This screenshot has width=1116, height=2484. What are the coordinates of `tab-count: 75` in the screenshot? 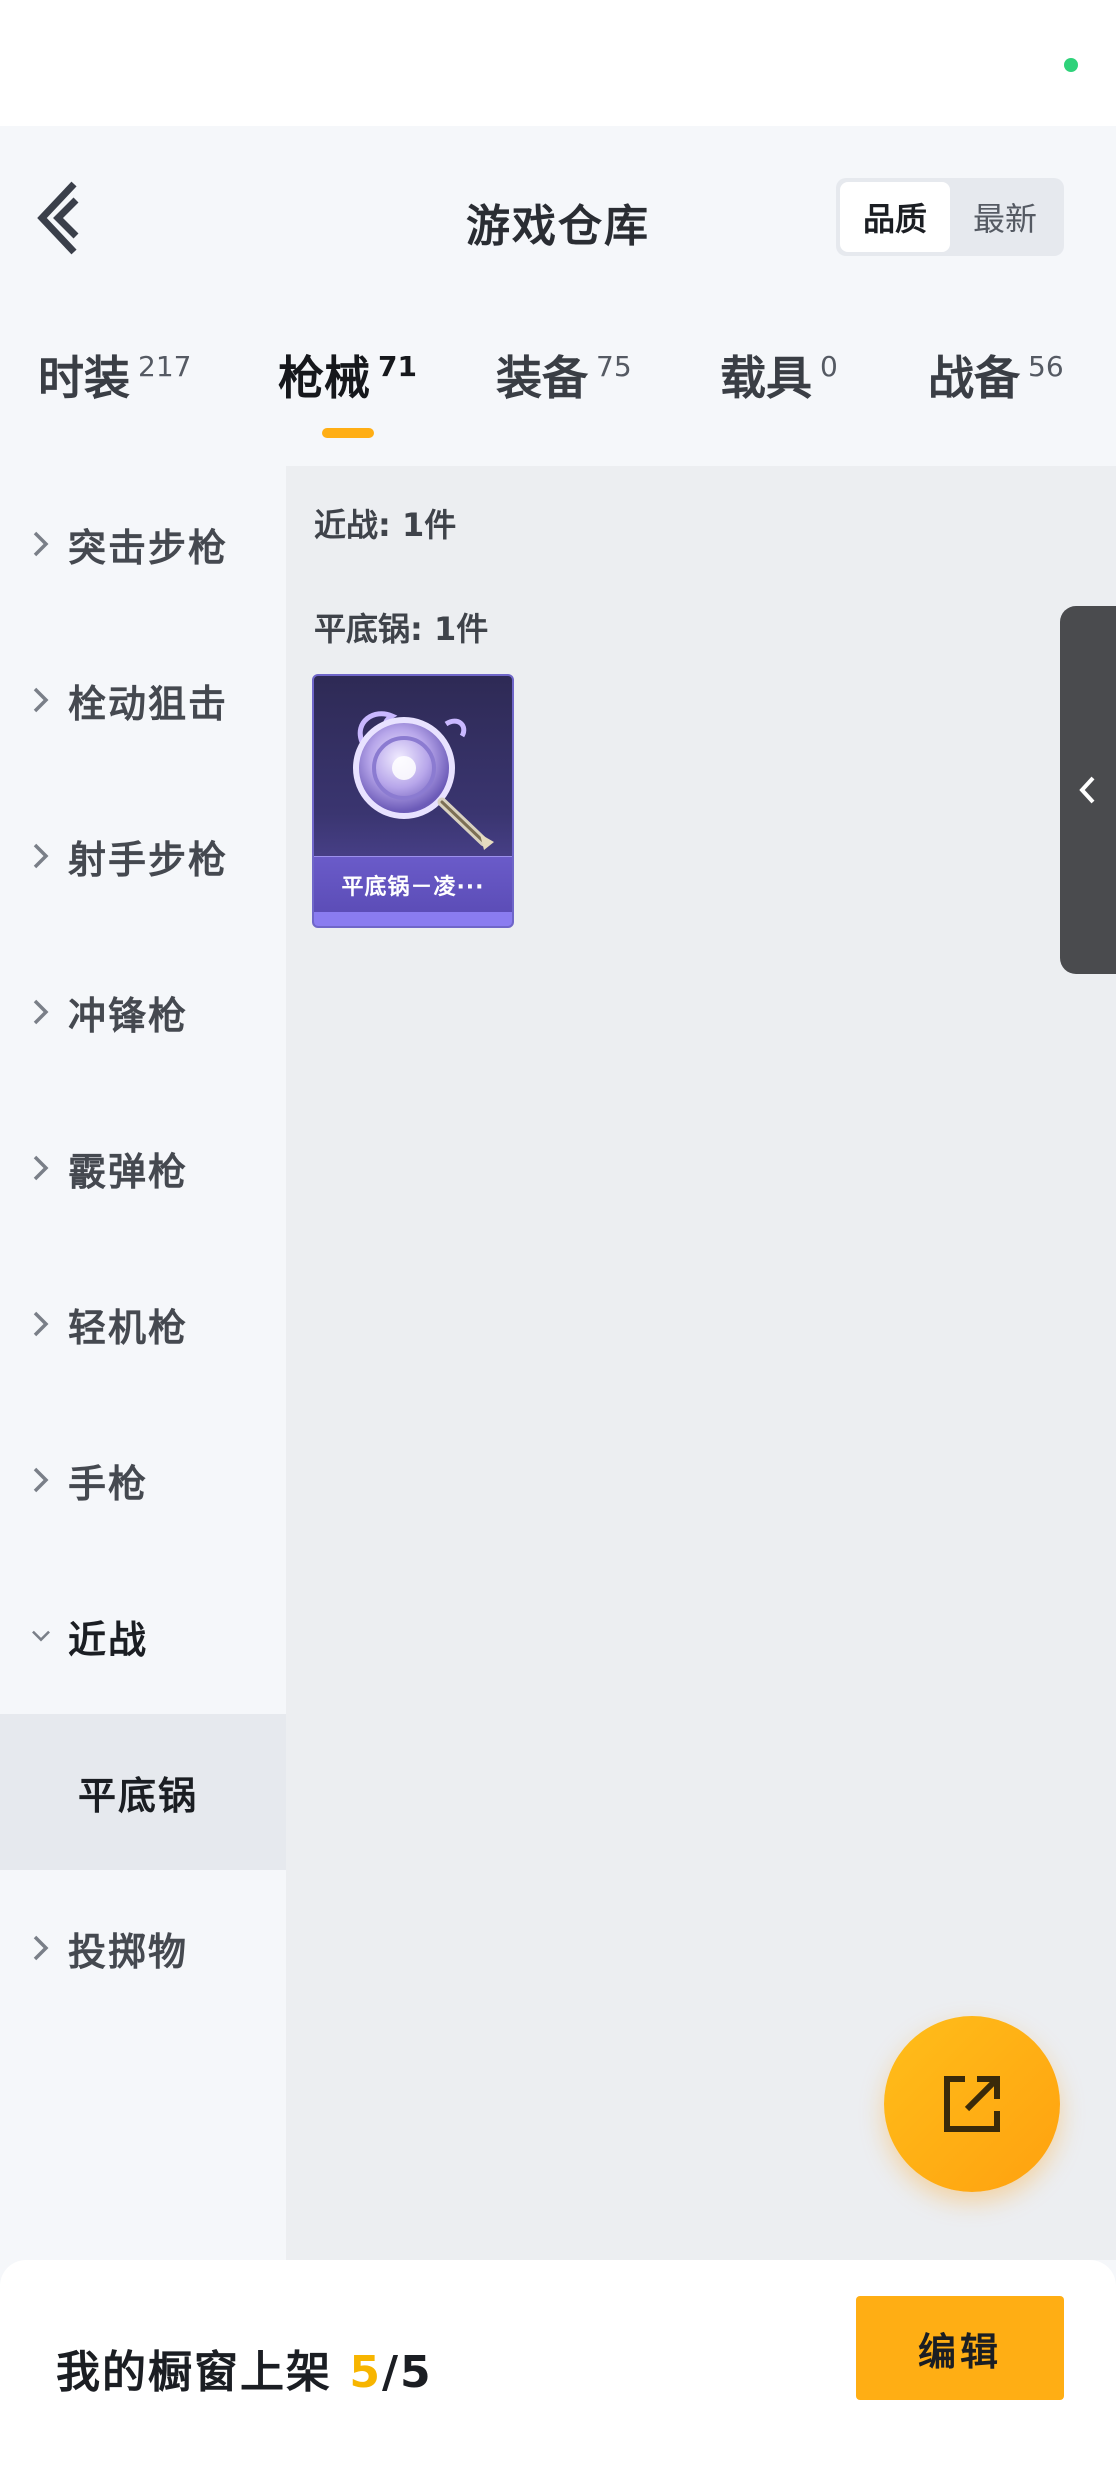 It's located at (614, 366).